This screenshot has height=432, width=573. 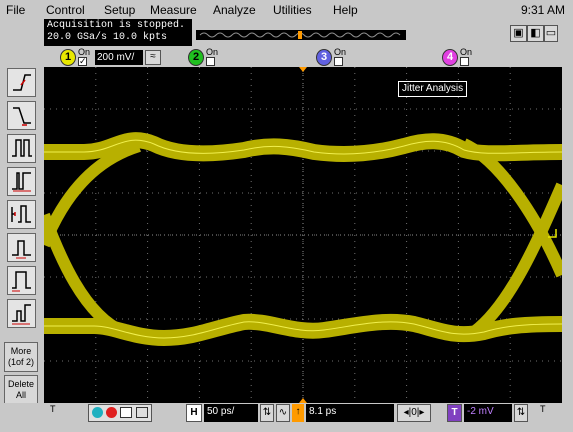 What do you see at coordinates (231, 413) in the screenshot?
I see `horizontal-scale: 50 ps/` at bounding box center [231, 413].